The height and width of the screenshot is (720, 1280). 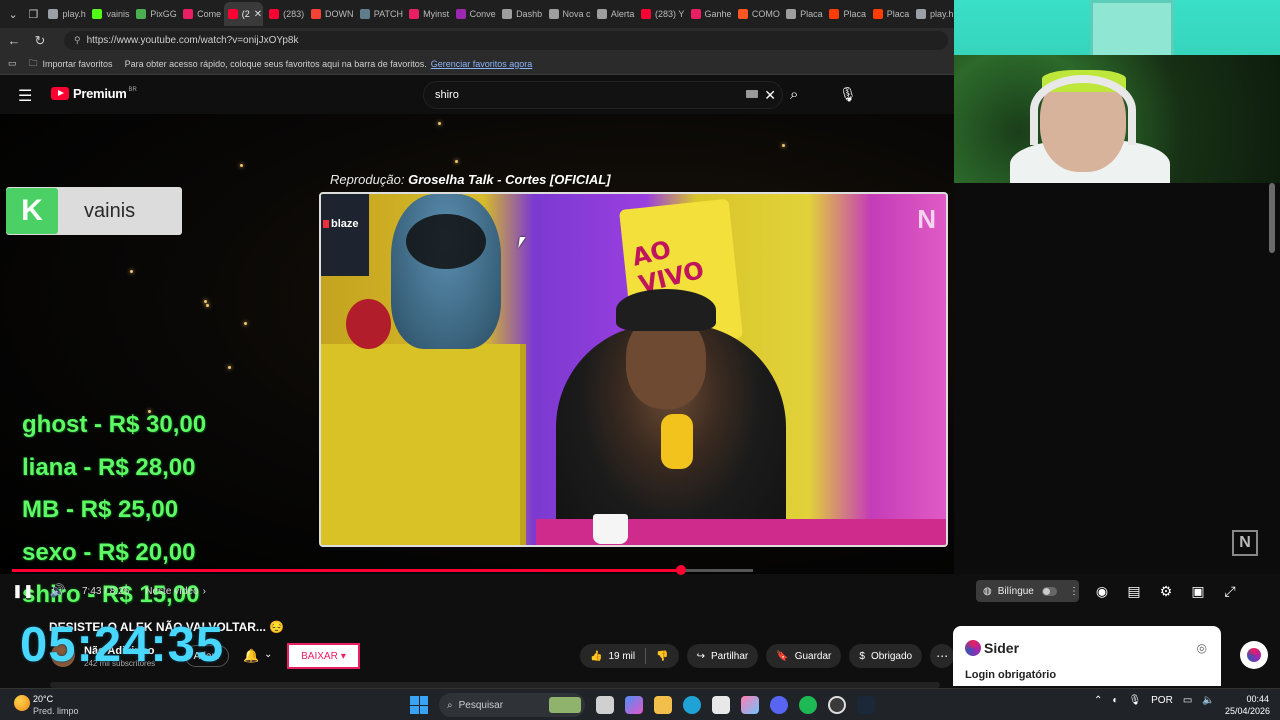 I want to click on fullscreen-icon: ⤢, so click(x=1230, y=591).